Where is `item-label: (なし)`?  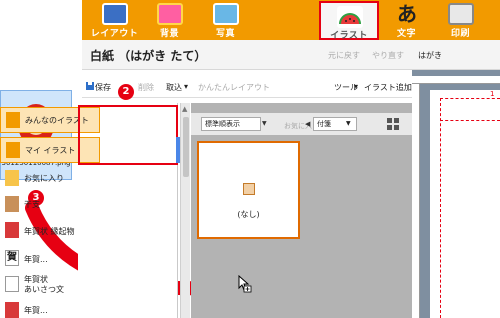 item-label: (なし) is located at coordinates (248, 214).